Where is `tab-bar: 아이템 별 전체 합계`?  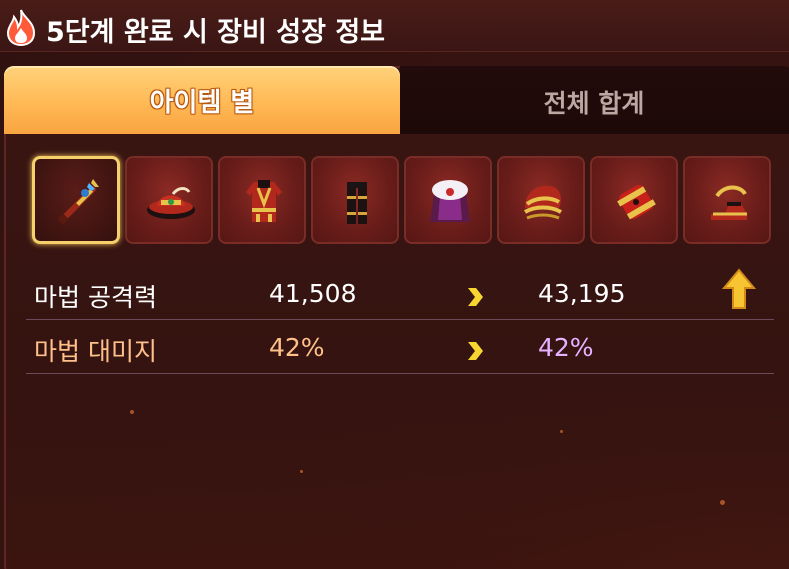 tab-bar: 아이템 별 전체 합계 is located at coordinates (396, 100).